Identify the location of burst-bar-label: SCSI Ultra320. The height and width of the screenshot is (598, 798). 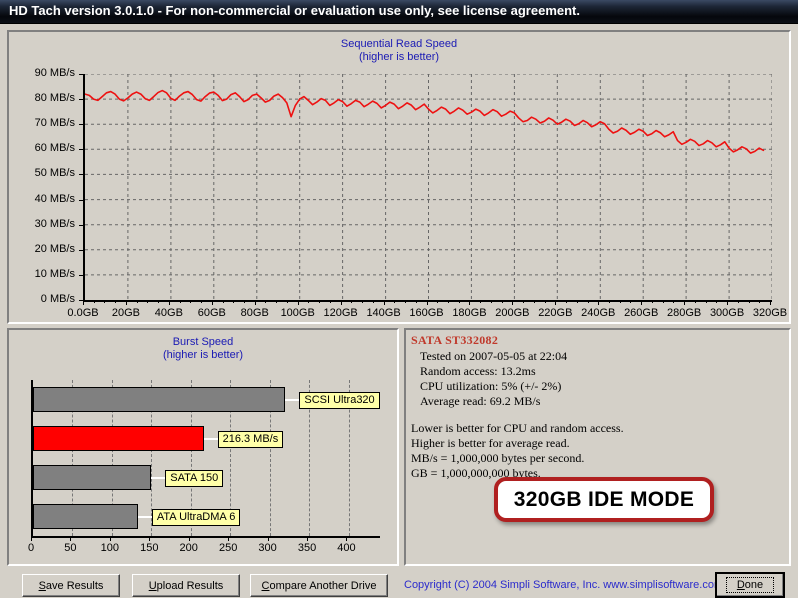
(339, 400).